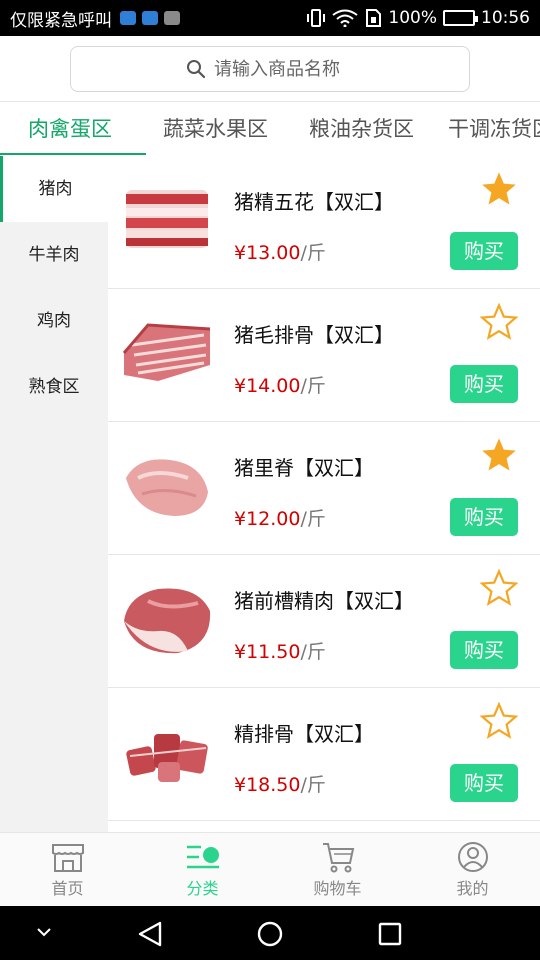 The height and width of the screenshot is (960, 540). I want to click on home-icon, so click(270, 934).